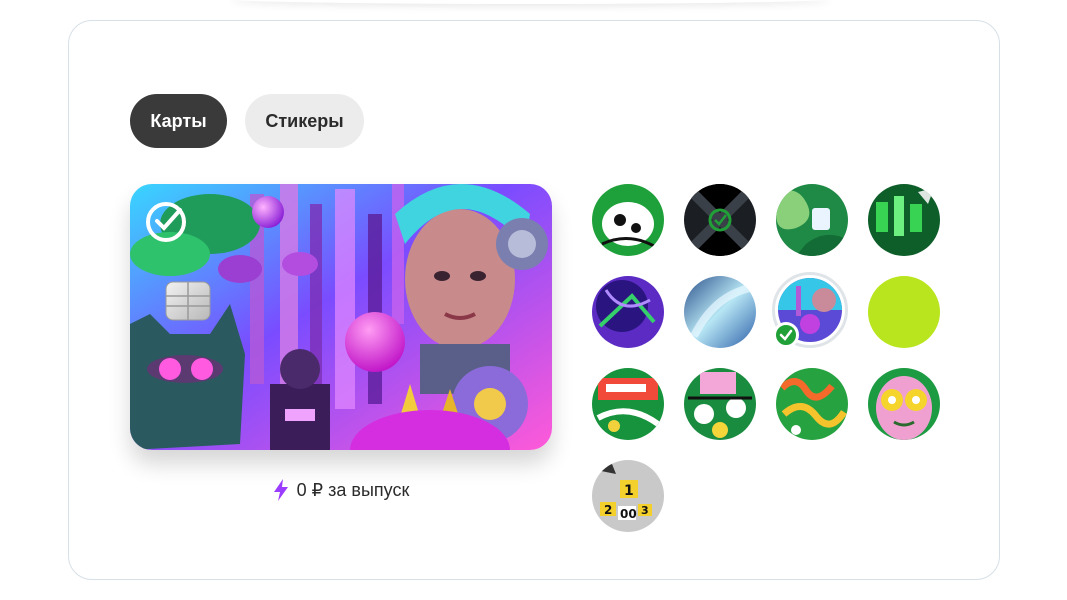 This screenshot has width=1067, height=600. I want to click on design-option-7-selected, so click(810, 310).